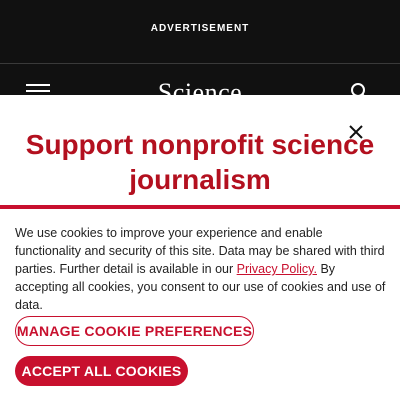 The image size is (400, 400). What do you see at coordinates (200, 87) in the screenshot?
I see `site-logo: Science` at bounding box center [200, 87].